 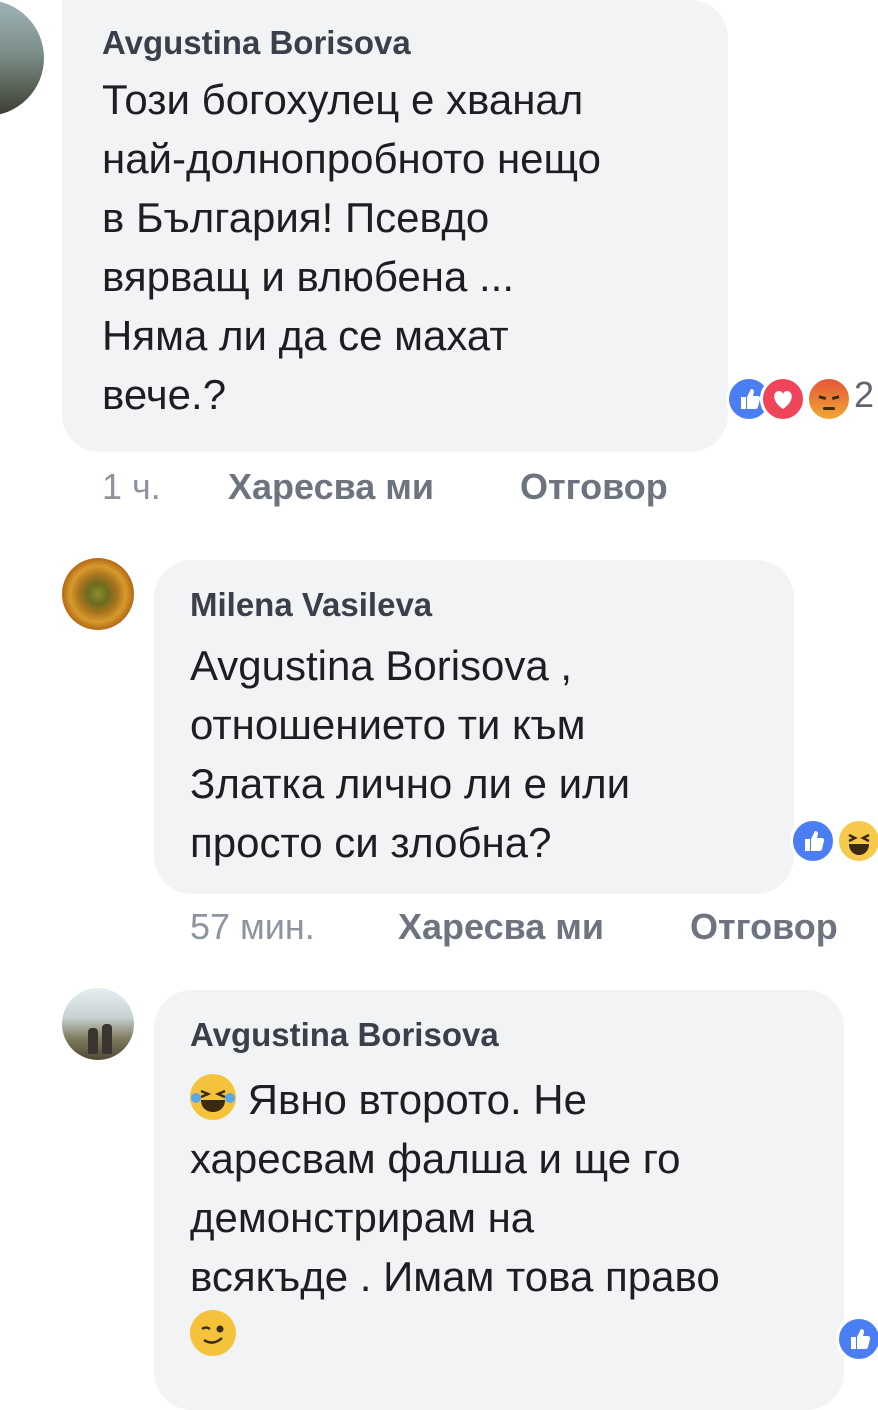 I want to click on crying-laughing-emoji-icon, so click(x=213, y=1097).